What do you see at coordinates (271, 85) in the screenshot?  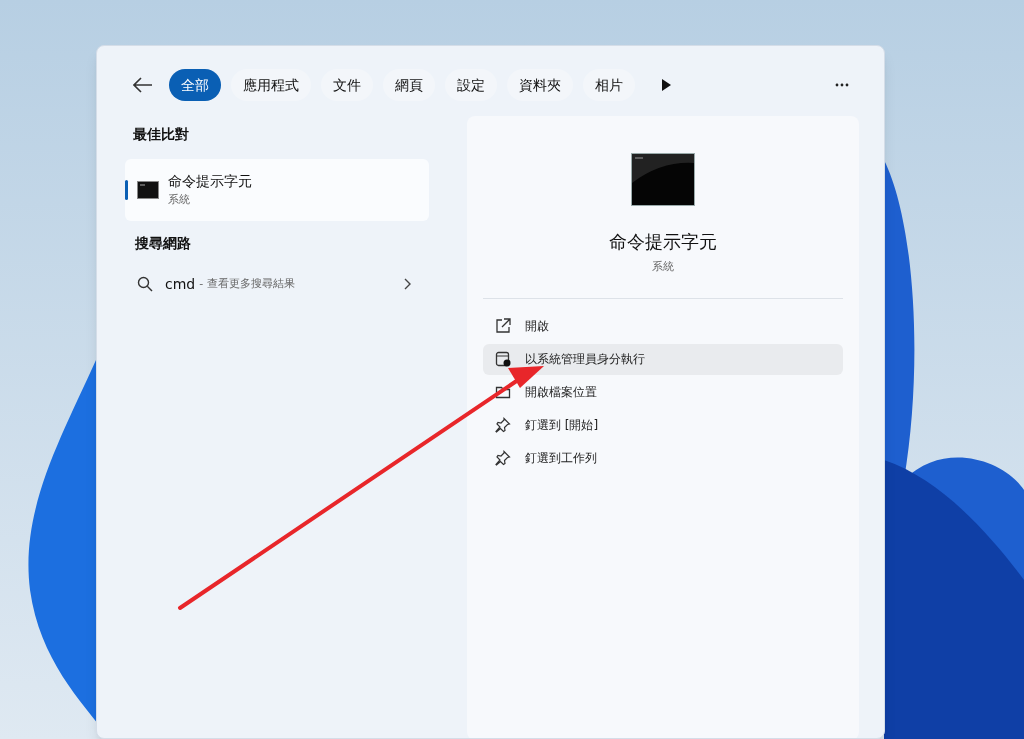 I see `filter-tab: 應用程式` at bounding box center [271, 85].